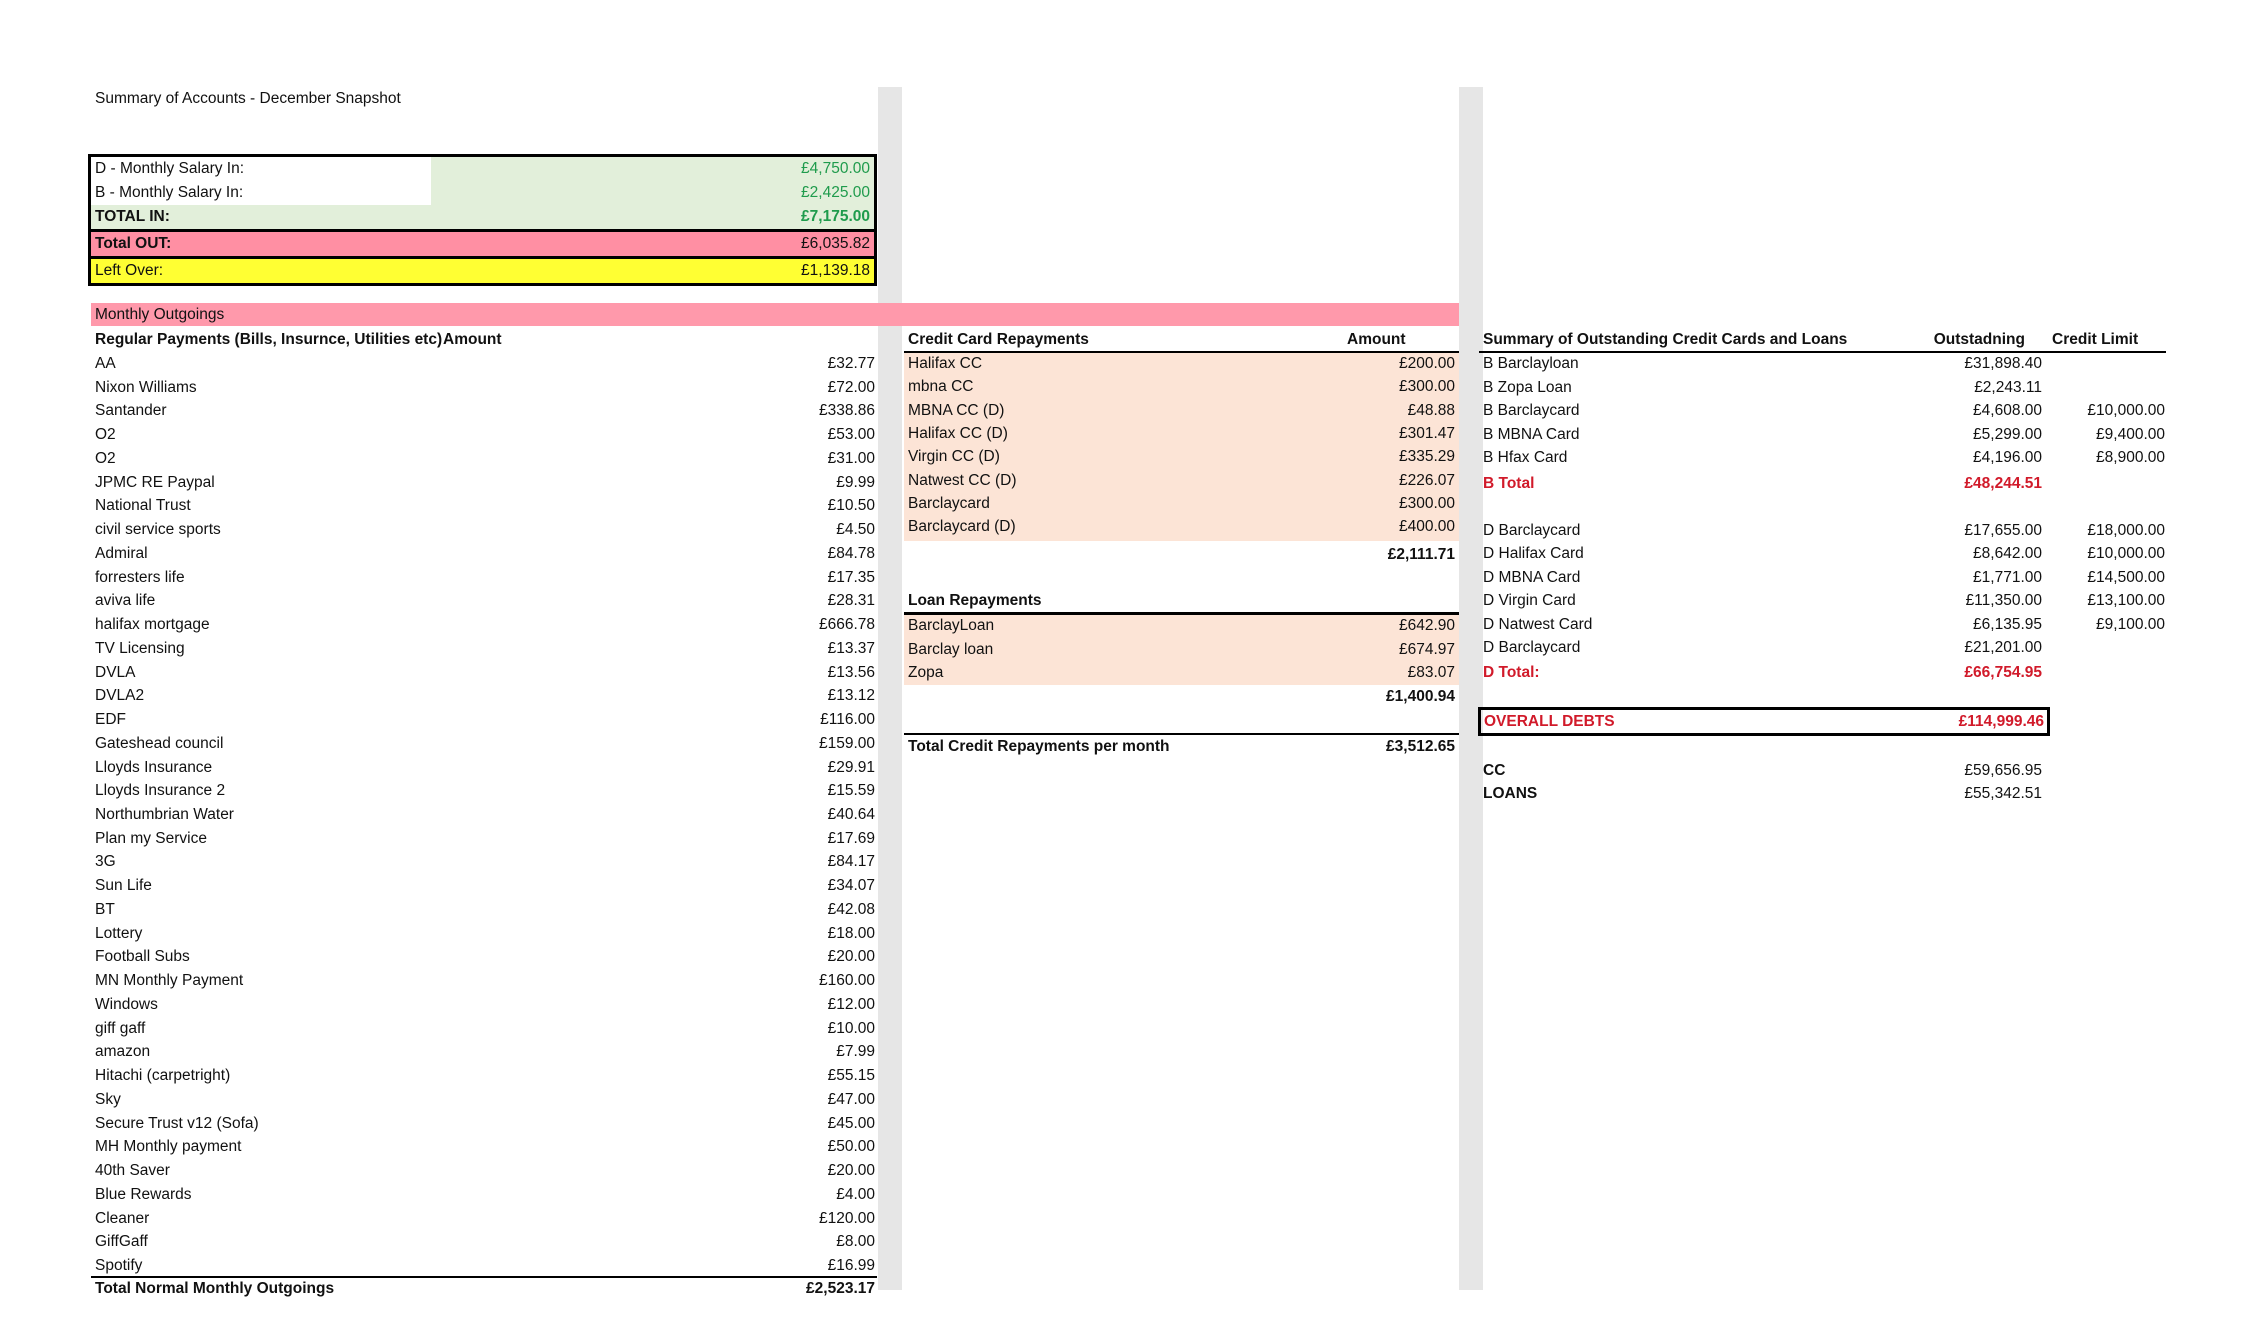 The image size is (2248, 1340). What do you see at coordinates (2126, 530) in the screenshot?
I see `d-debt-limit: £18,000.00` at bounding box center [2126, 530].